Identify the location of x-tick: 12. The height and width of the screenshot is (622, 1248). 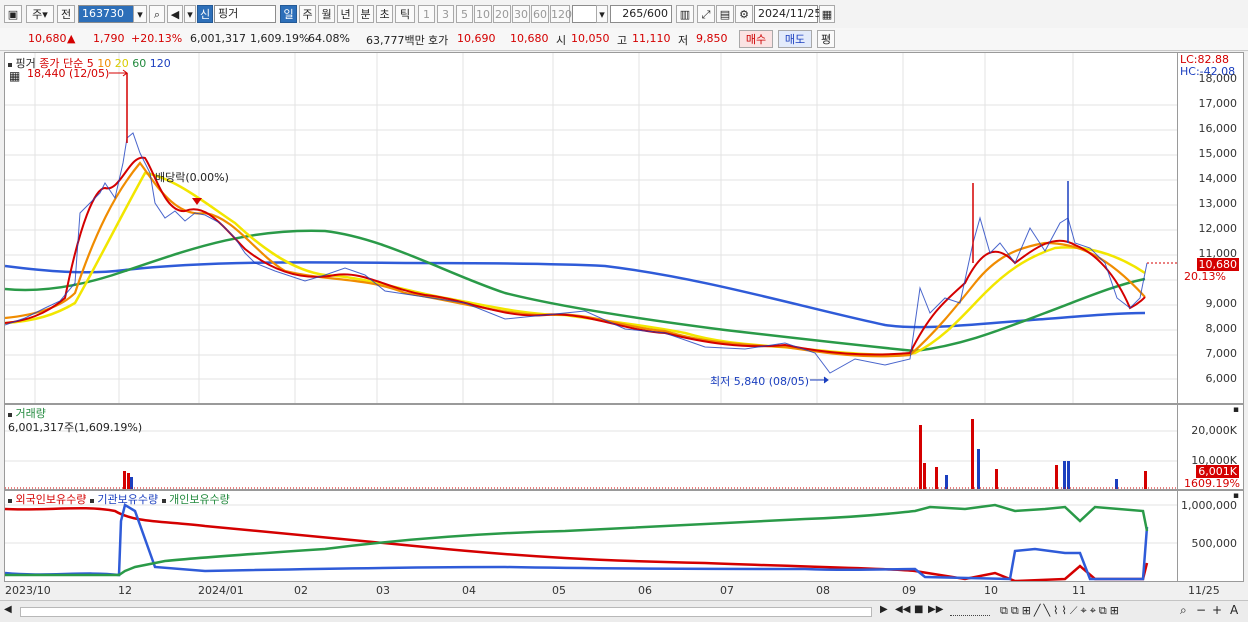
(125, 590).